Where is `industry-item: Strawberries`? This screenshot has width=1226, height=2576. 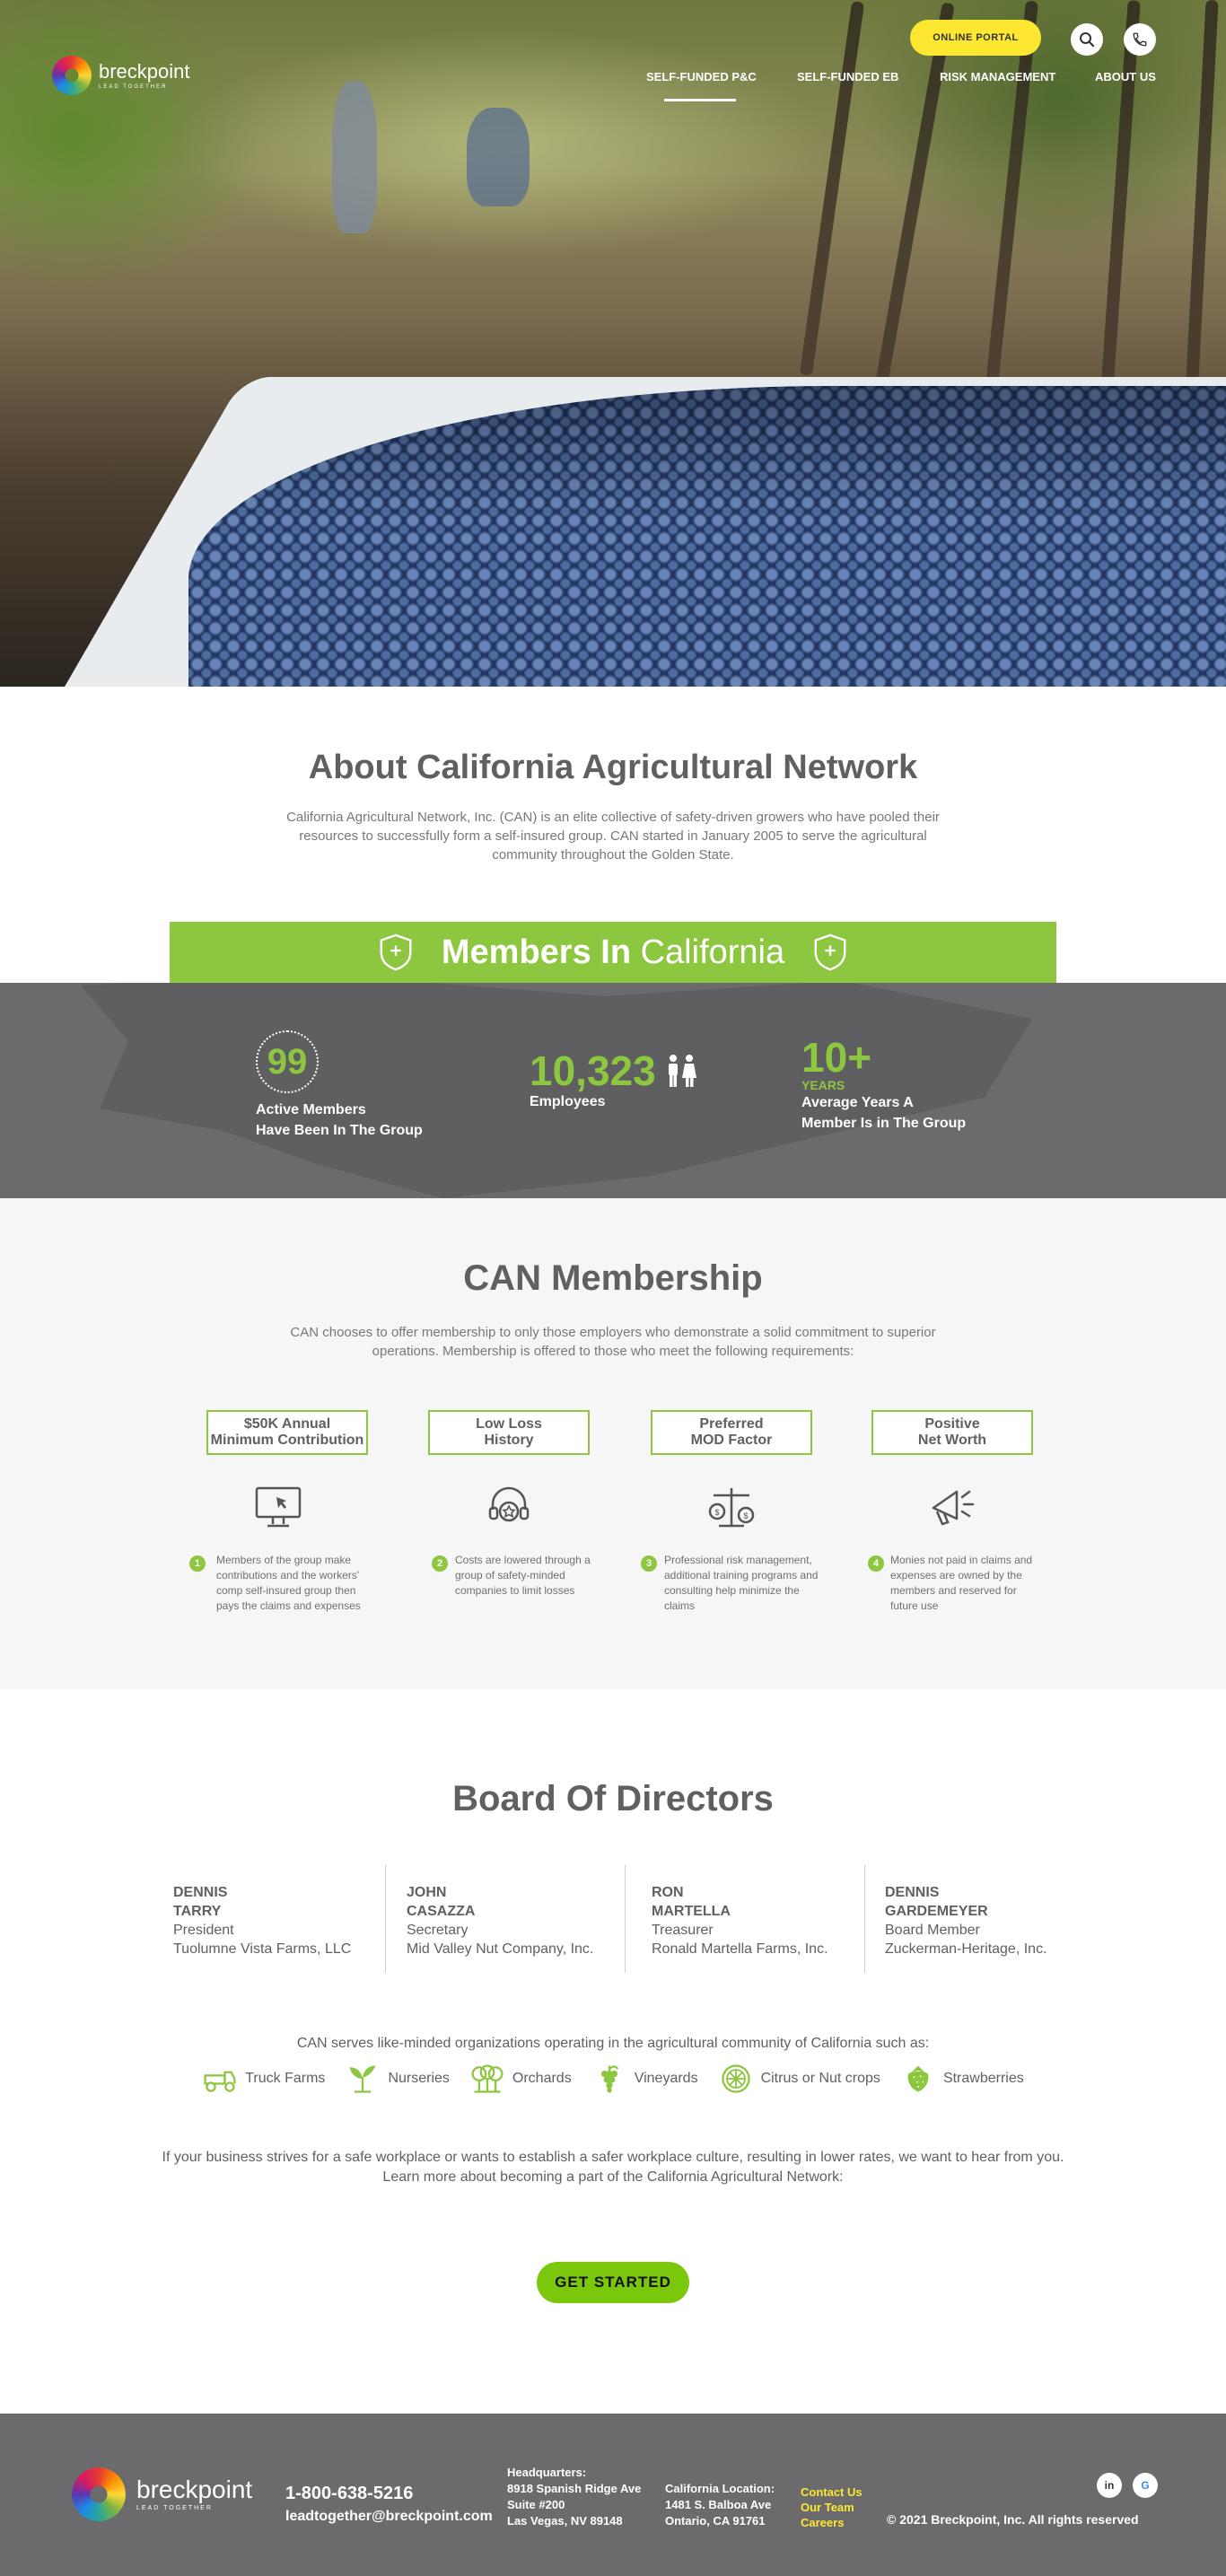 industry-item: Strawberries is located at coordinates (962, 2079).